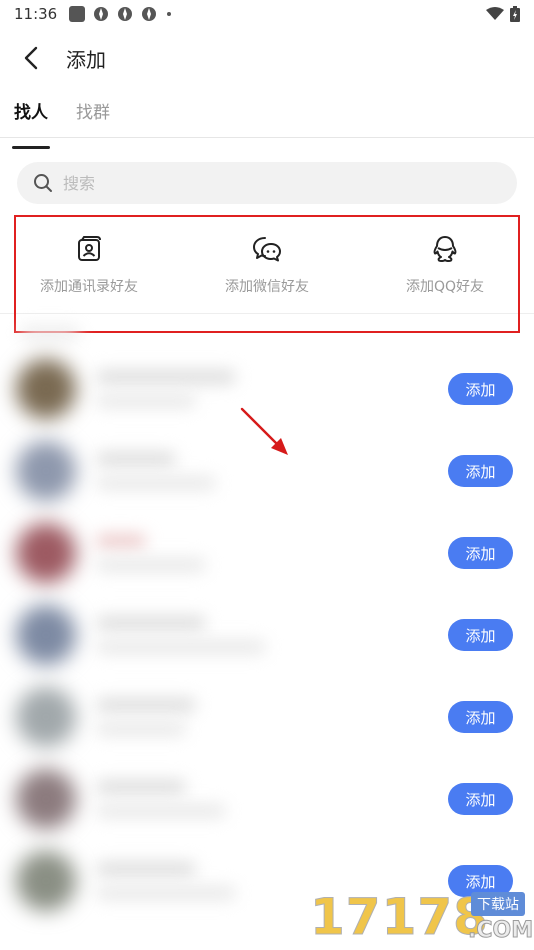 The height and width of the screenshot is (950, 534). Describe the element at coordinates (93, 113) in the screenshot. I see `tab-find-groups: 找群` at that location.